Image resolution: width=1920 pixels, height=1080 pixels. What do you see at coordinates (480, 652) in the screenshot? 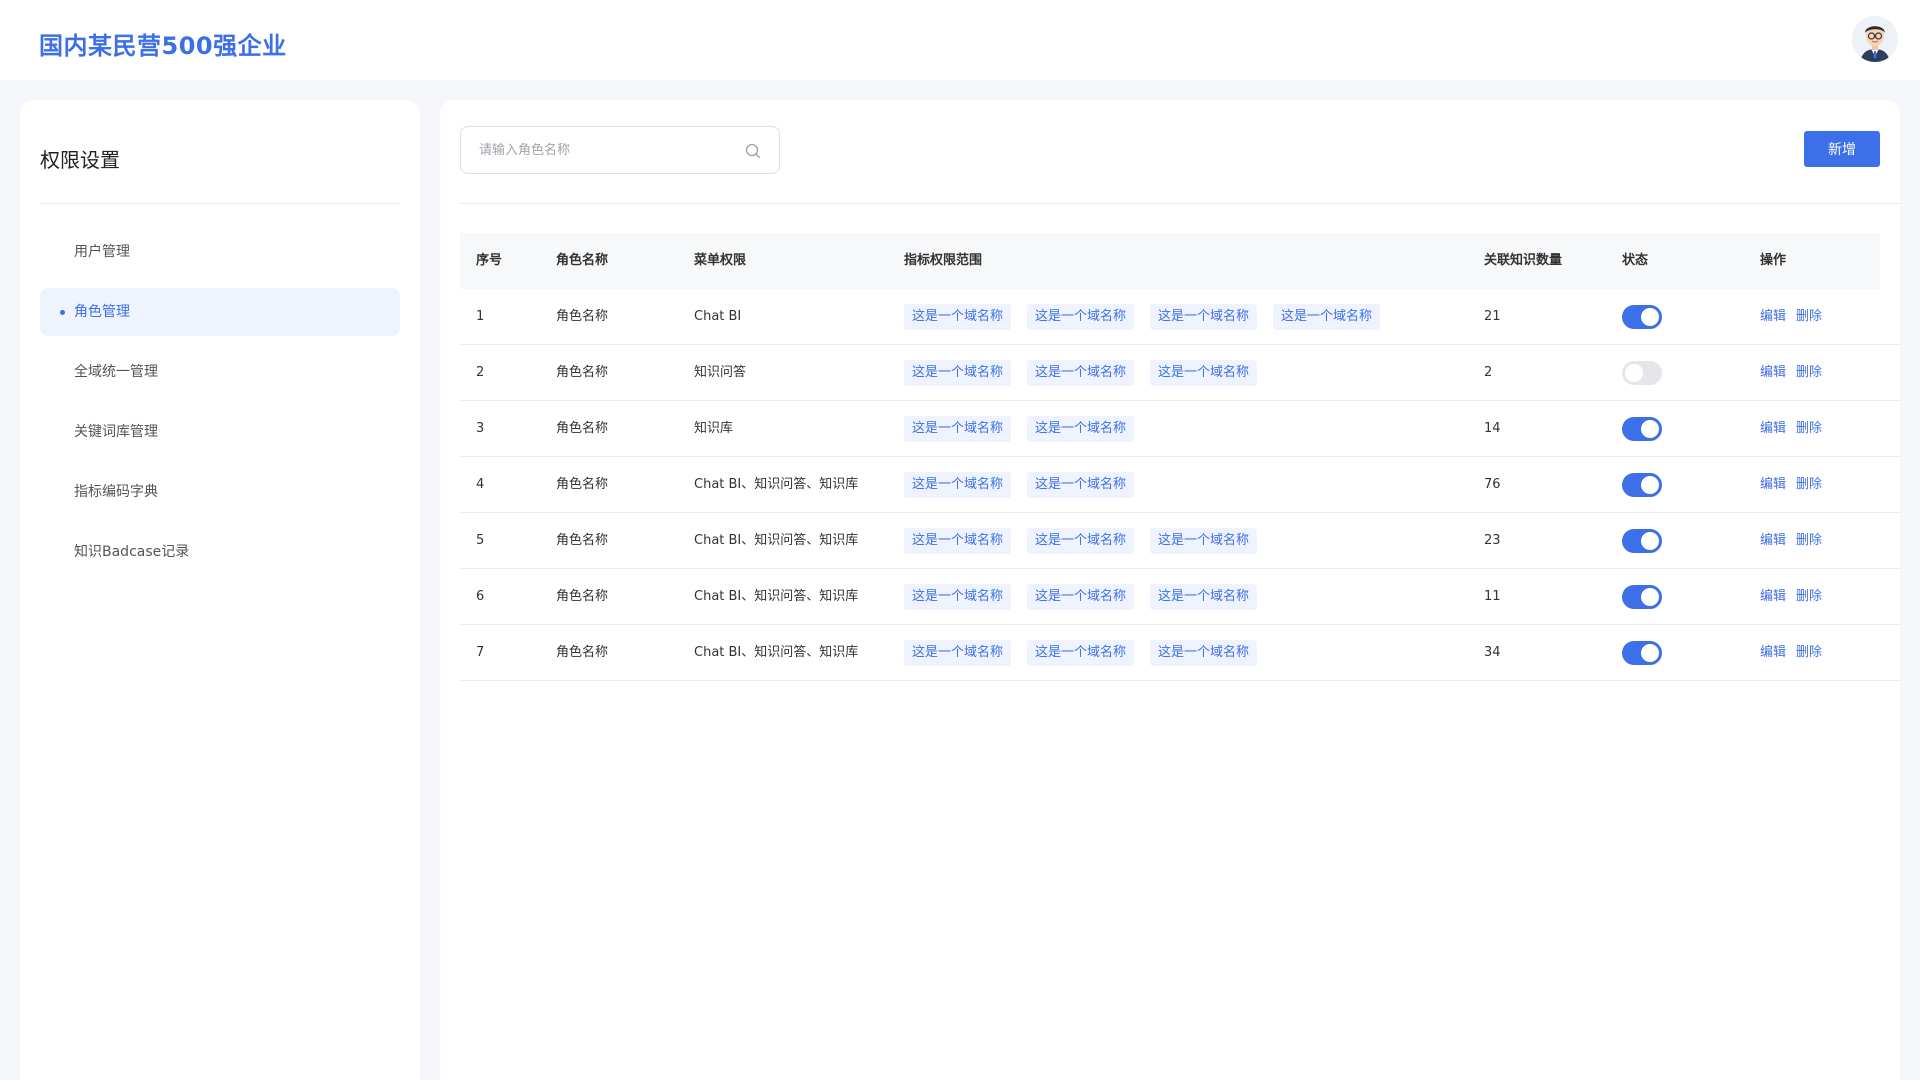
I see `cell-index: 7` at bounding box center [480, 652].